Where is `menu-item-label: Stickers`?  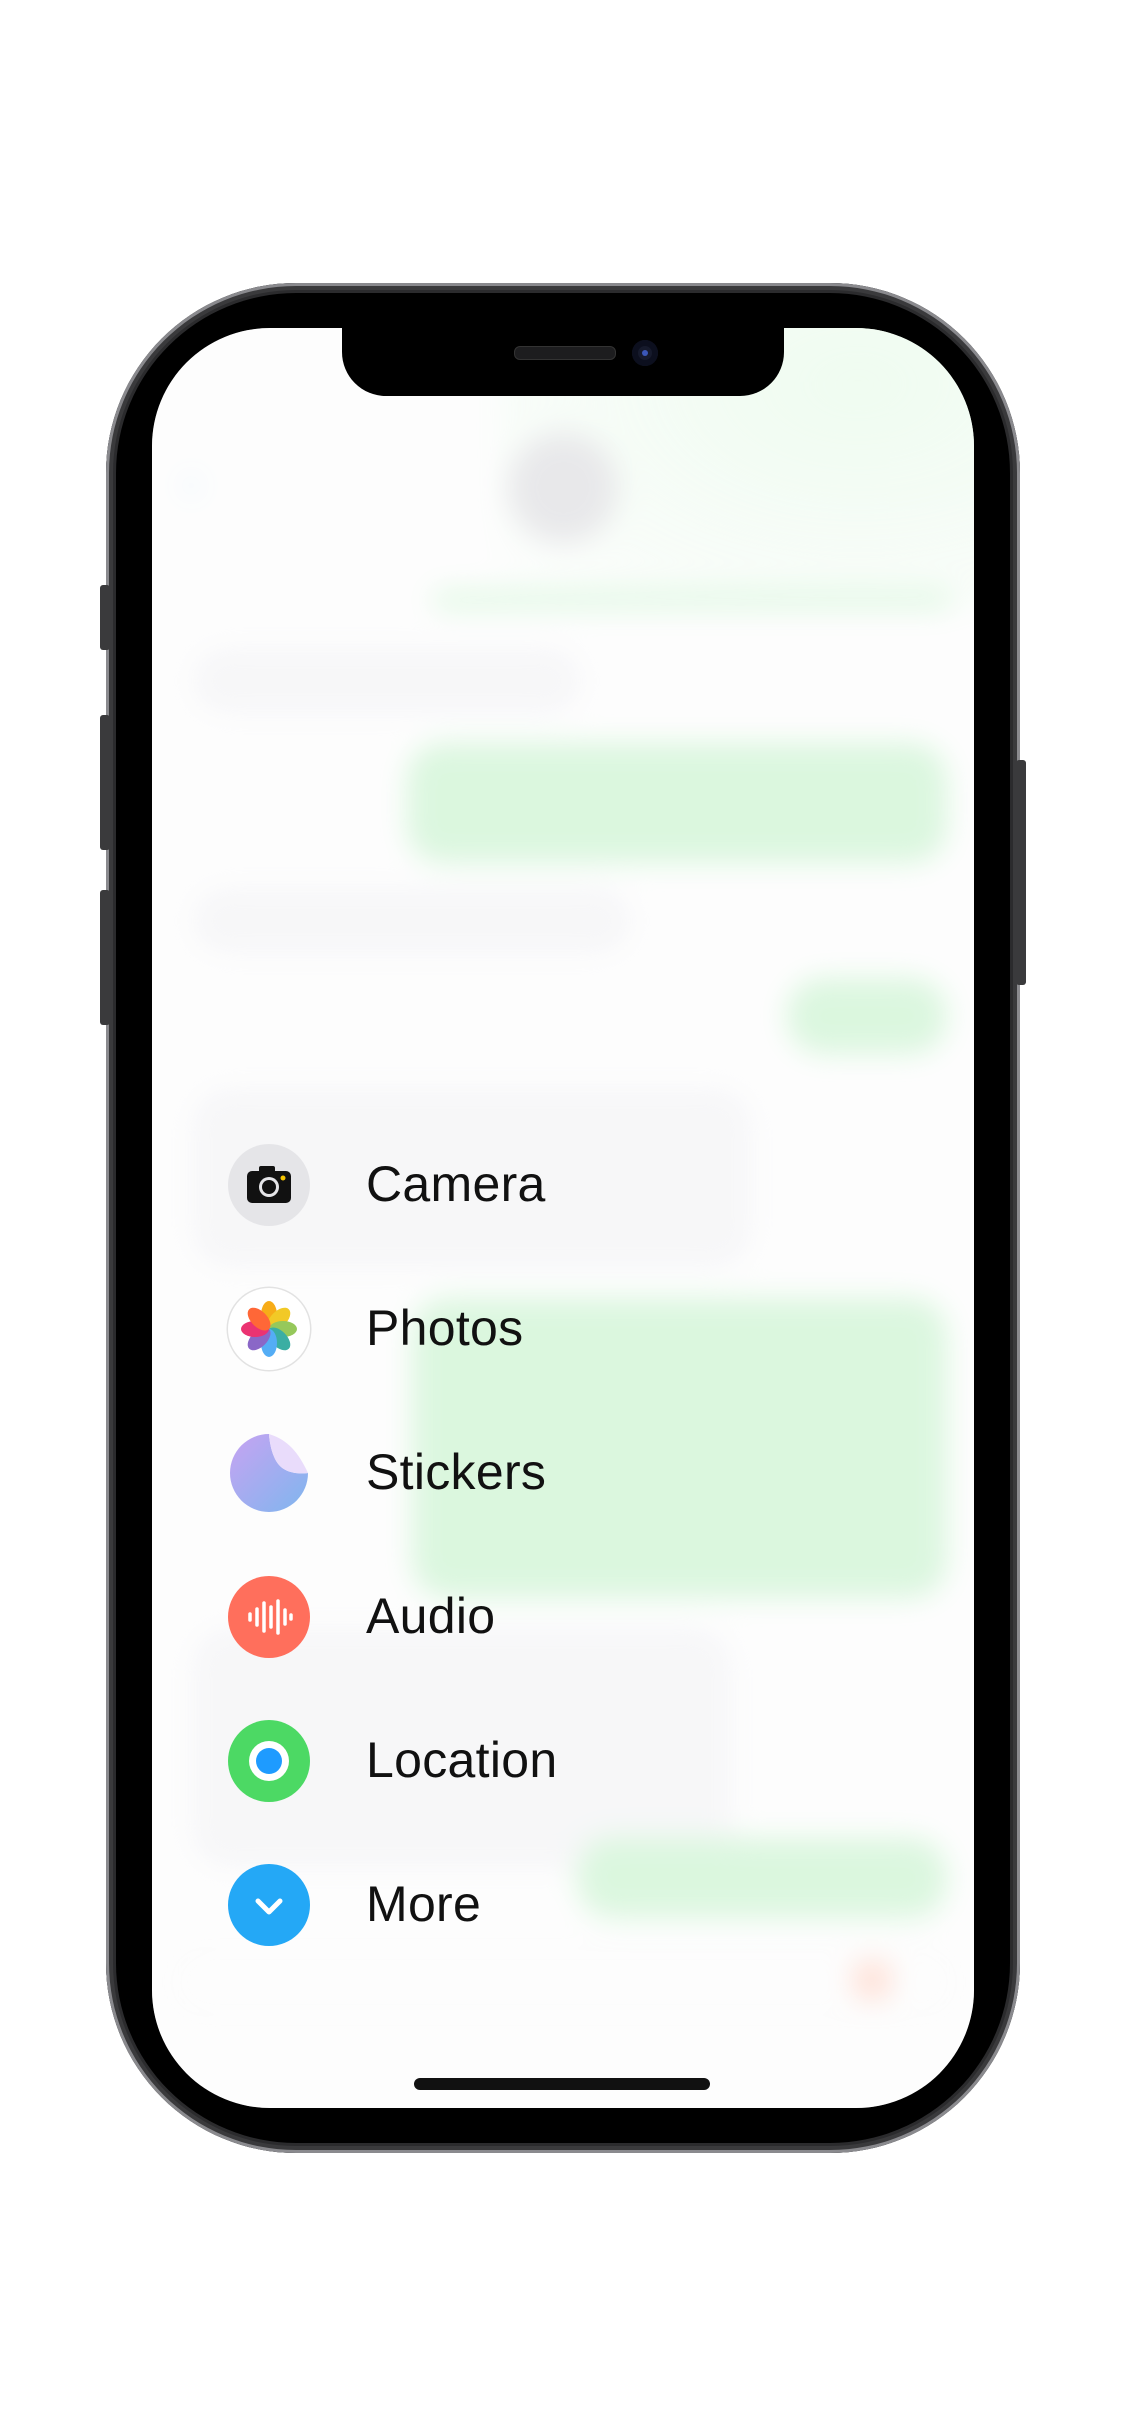
menu-item-label: Stickers is located at coordinates (456, 1472).